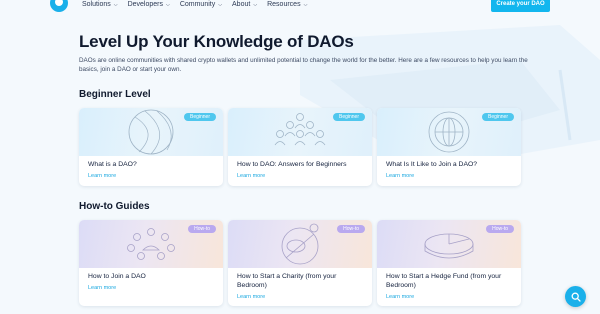 This screenshot has height=314, width=600. Describe the element at coordinates (520, 6) in the screenshot. I see `create-dao-button: Create your DAO` at that location.